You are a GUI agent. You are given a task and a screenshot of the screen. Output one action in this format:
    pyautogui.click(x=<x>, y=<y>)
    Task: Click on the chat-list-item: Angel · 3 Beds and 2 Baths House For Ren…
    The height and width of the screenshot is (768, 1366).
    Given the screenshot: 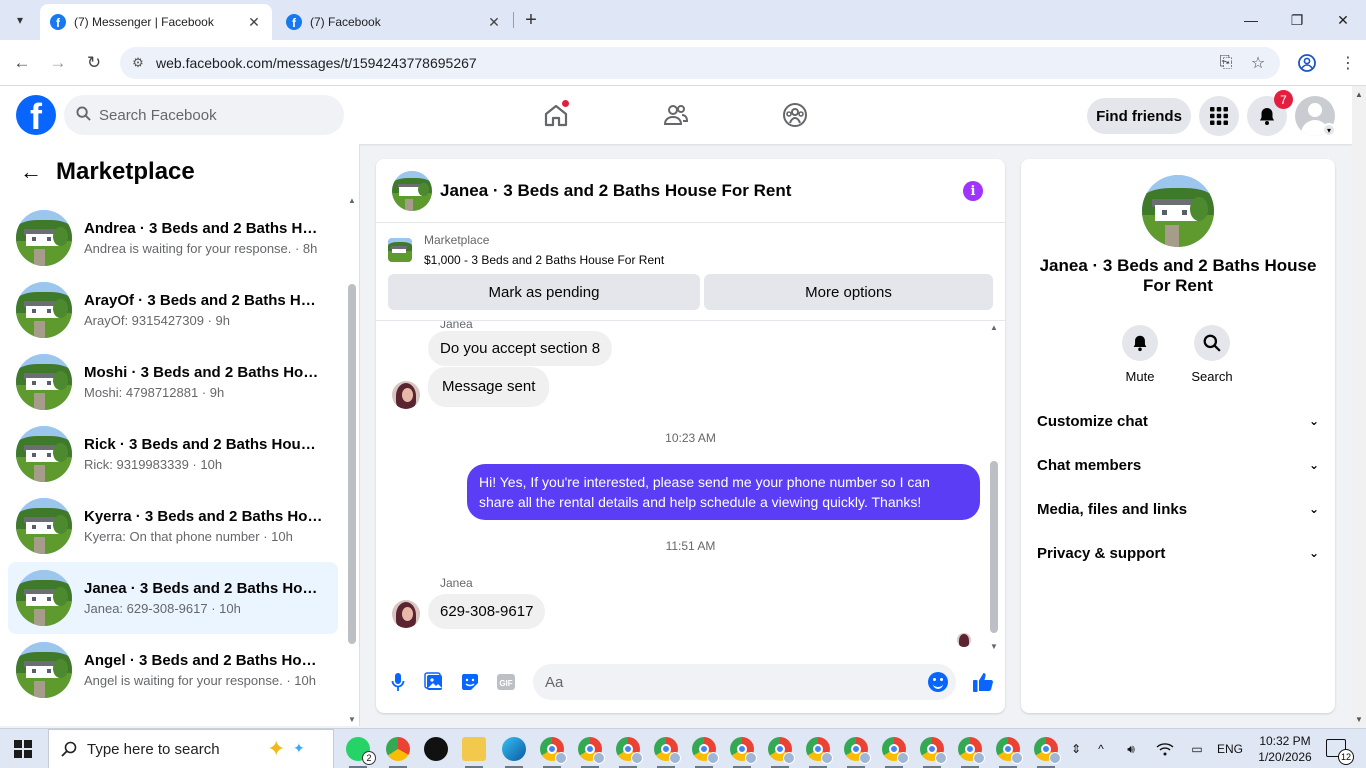 What is the action you would take?
    pyautogui.click(x=173, y=670)
    